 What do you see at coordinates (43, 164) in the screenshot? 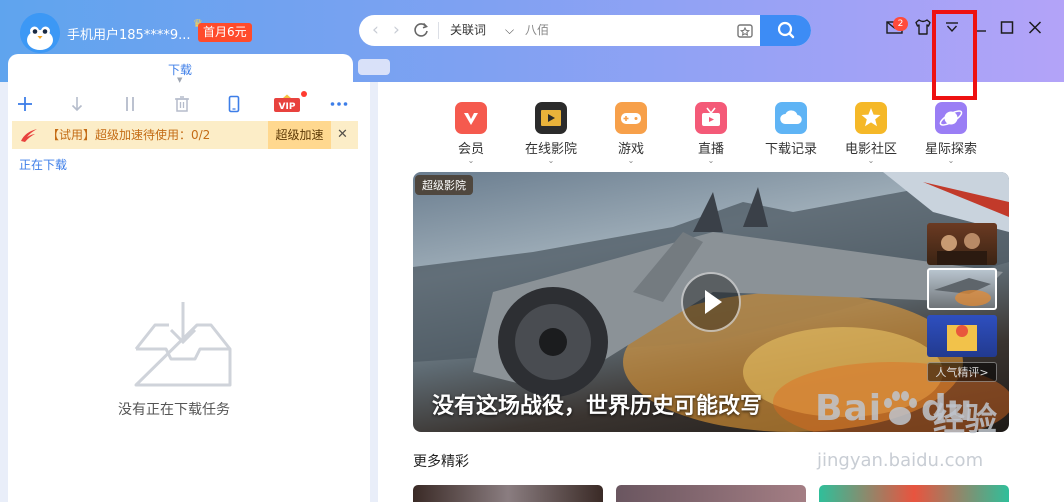
I see `downloading-section-label: 正在下载` at bounding box center [43, 164].